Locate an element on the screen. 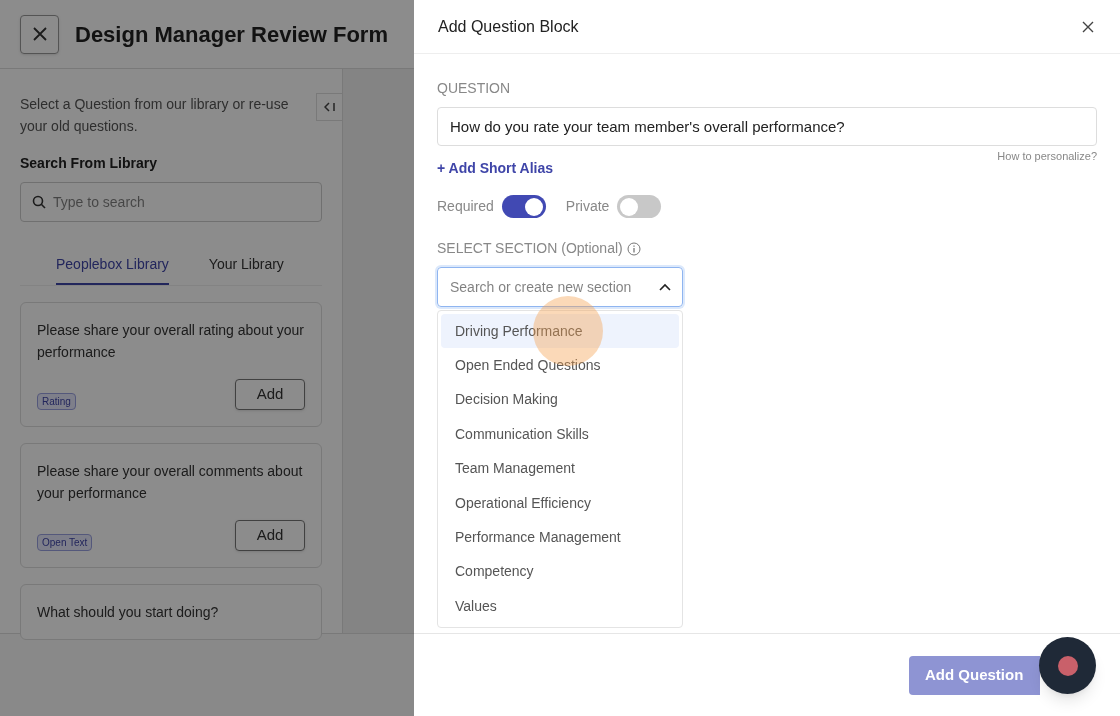 The height and width of the screenshot is (716, 1120). intro-text: Select a Question from our library or re-use your old questions. is located at coordinates (155, 115).